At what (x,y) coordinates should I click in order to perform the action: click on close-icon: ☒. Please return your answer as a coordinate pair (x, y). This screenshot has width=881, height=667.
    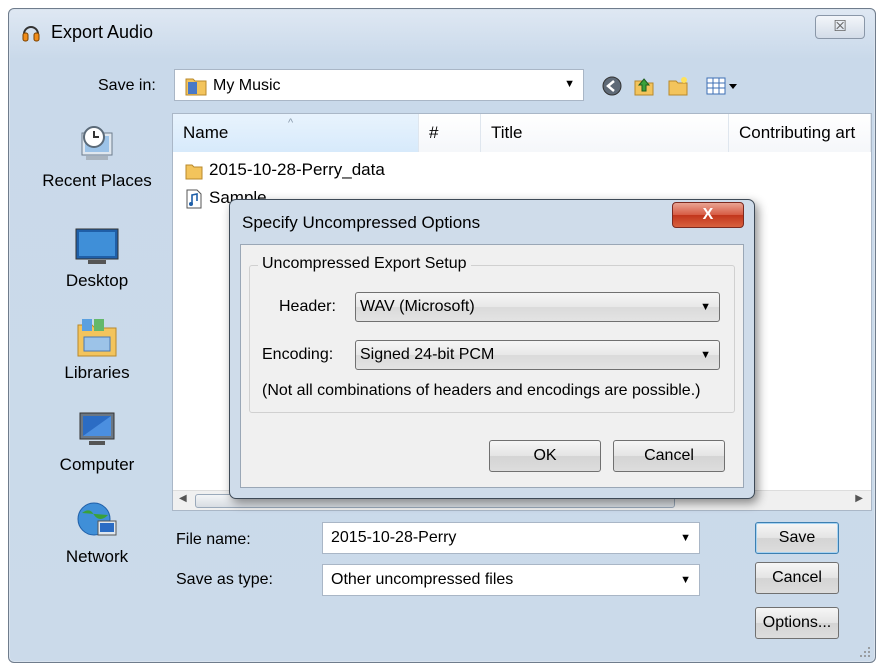
    Looking at the image, I should click on (840, 26).